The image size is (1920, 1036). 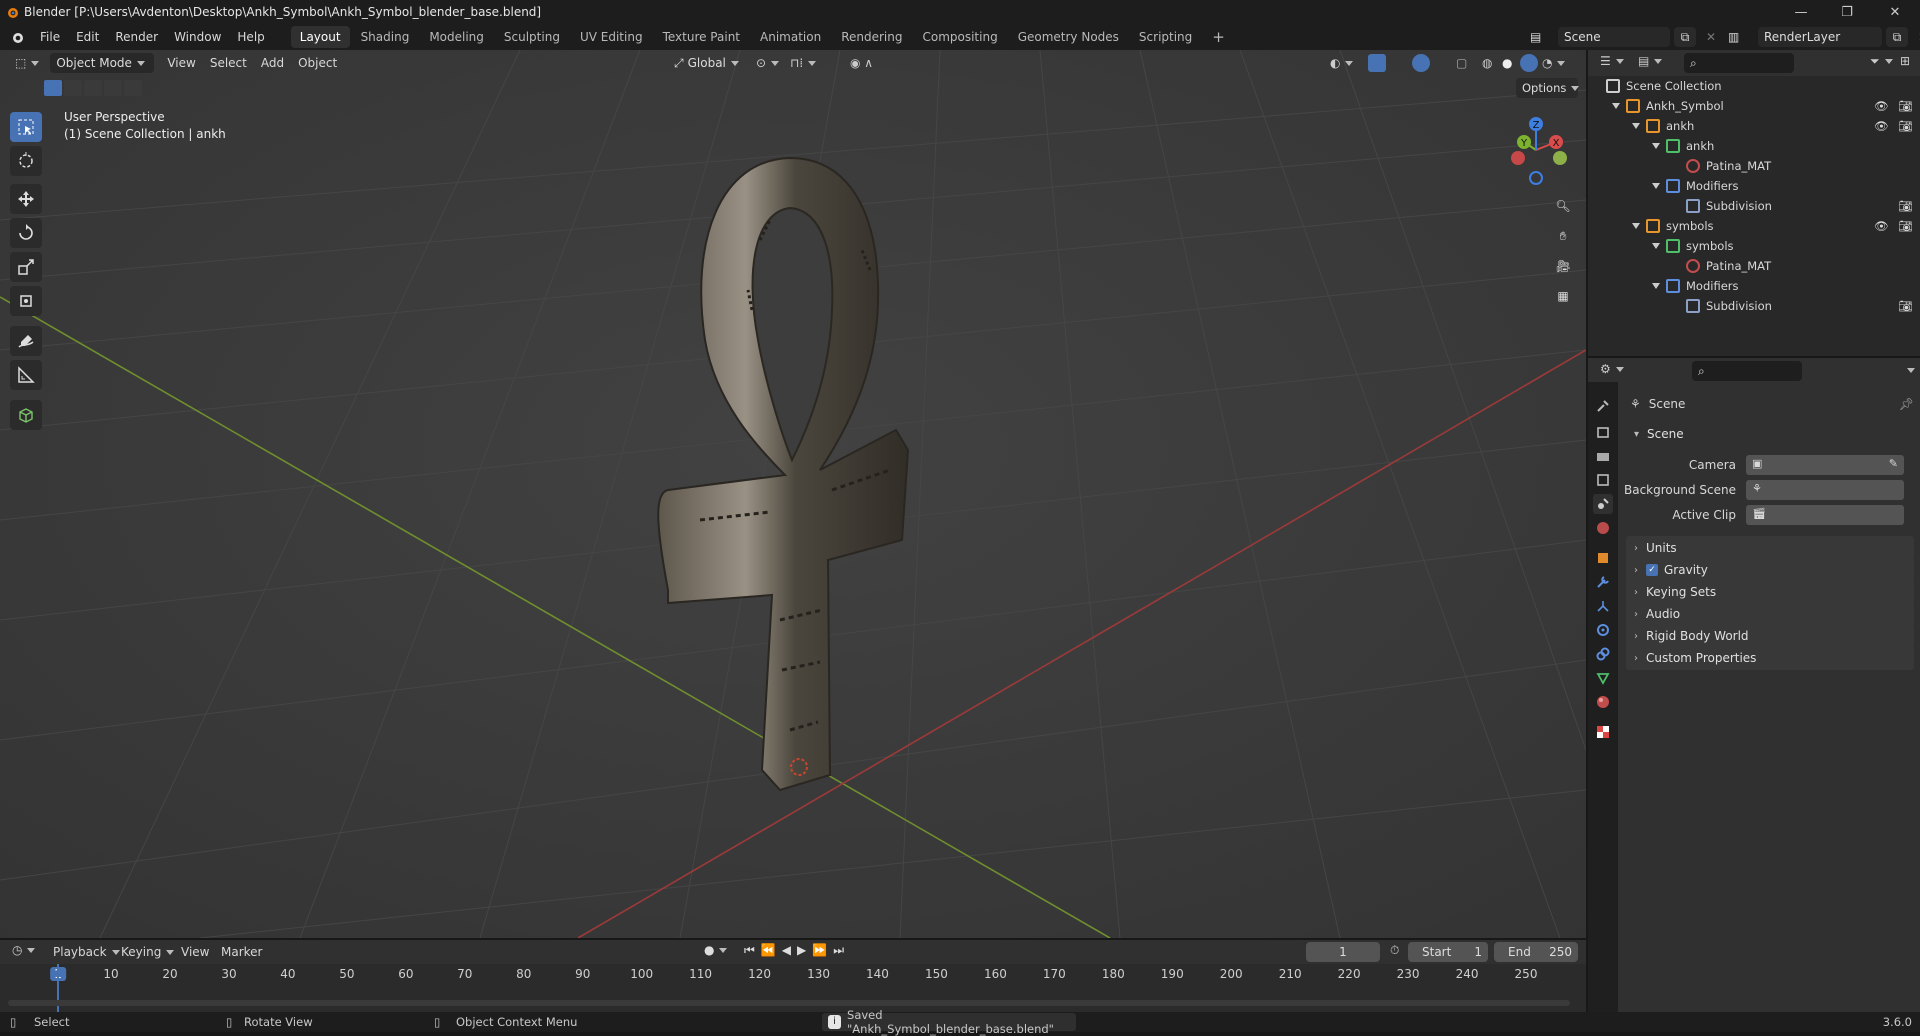 I want to click on outliner-editor-type-icon: ☰, so click(x=1612, y=61).